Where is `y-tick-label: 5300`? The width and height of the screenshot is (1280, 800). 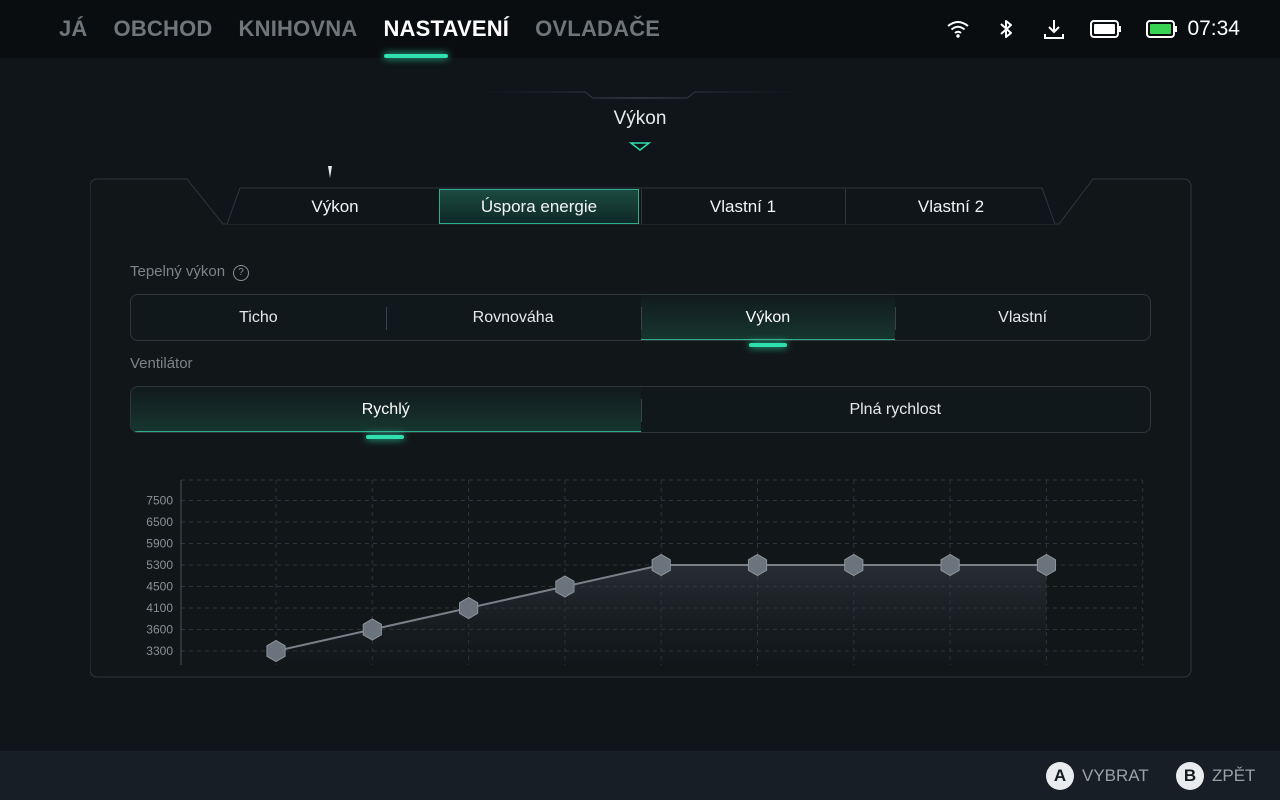
y-tick-label: 5300 is located at coordinates (159, 565).